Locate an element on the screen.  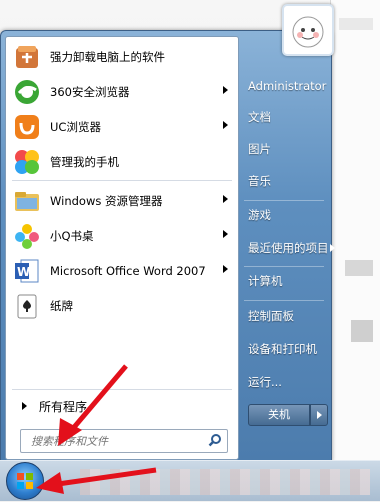
all-programs-button: 所有程序 is located at coordinates (122, 406).